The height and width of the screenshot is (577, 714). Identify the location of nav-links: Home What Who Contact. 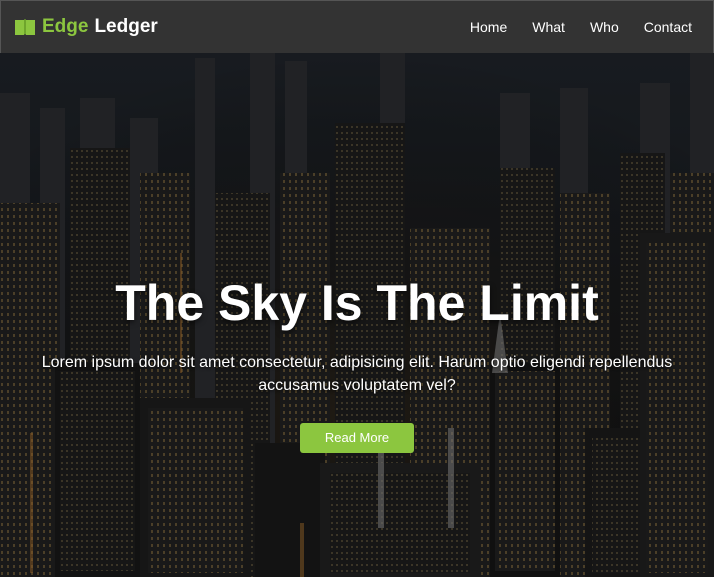
(581, 27).